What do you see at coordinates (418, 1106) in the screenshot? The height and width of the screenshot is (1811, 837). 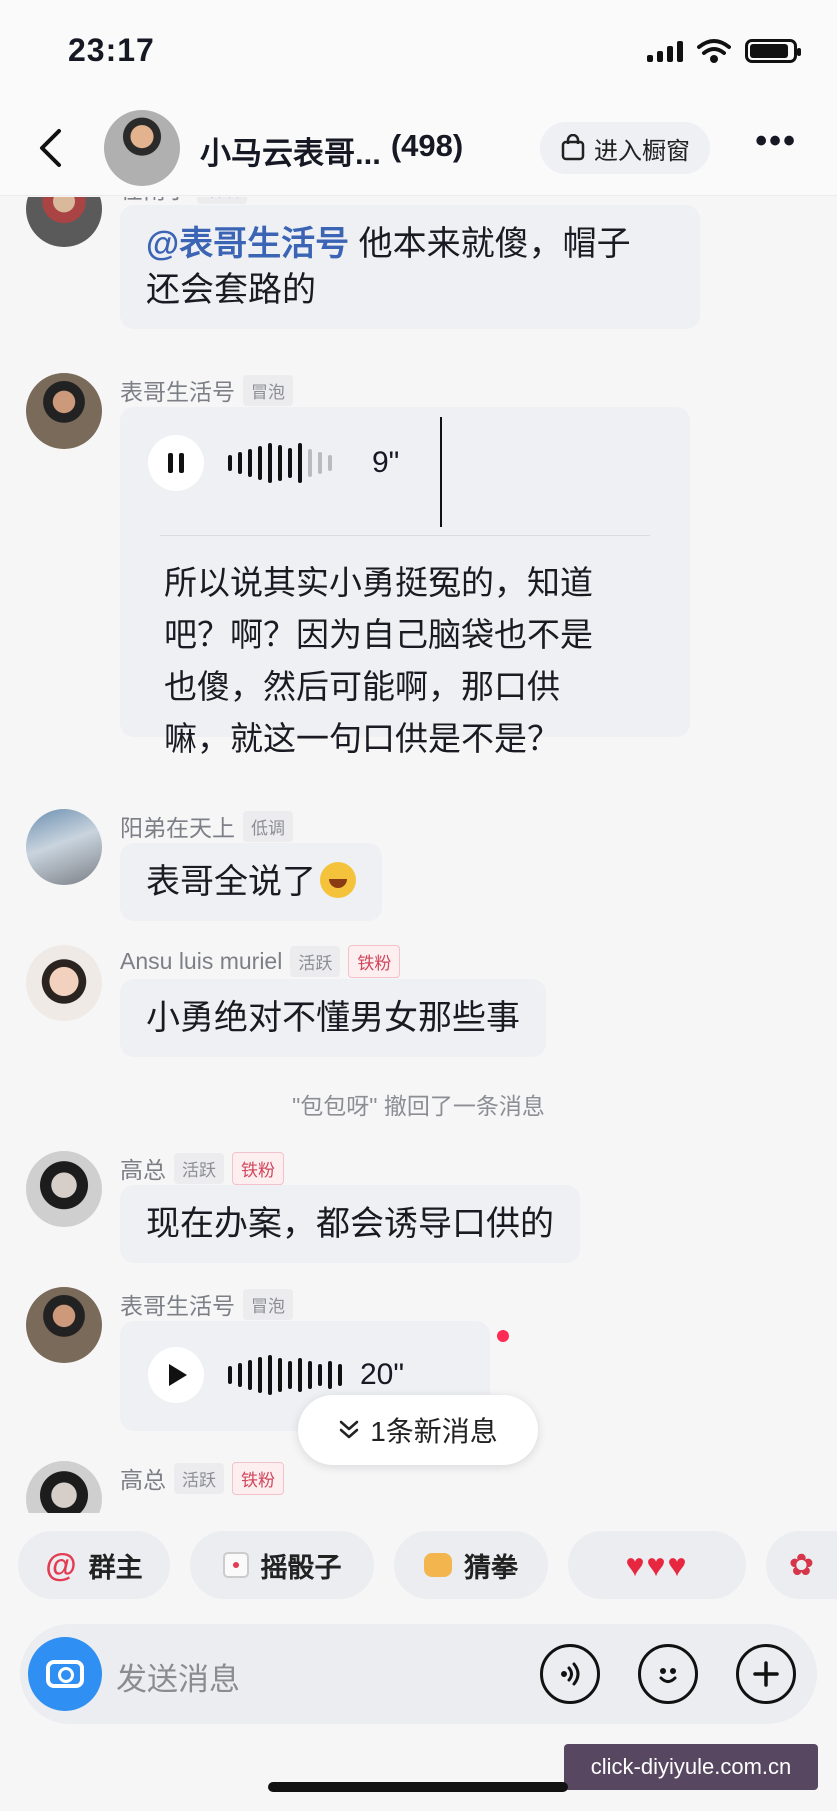 I see `recall-notice: "包包呀" 撤回了一条消息` at bounding box center [418, 1106].